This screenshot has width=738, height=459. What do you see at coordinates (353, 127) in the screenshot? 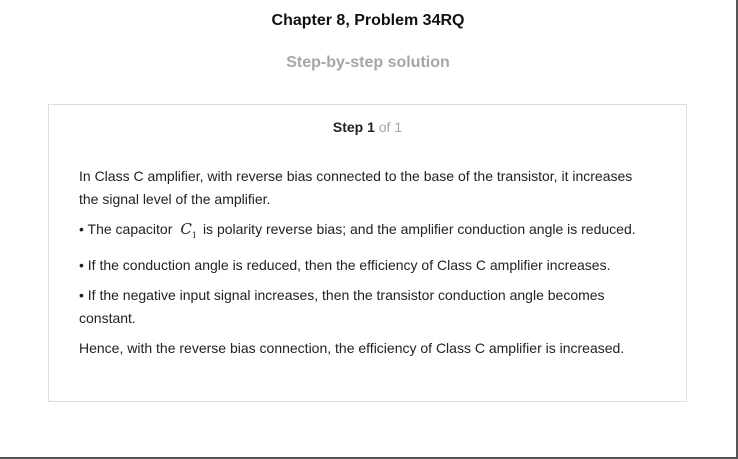
I see `step-label: Step 1` at bounding box center [353, 127].